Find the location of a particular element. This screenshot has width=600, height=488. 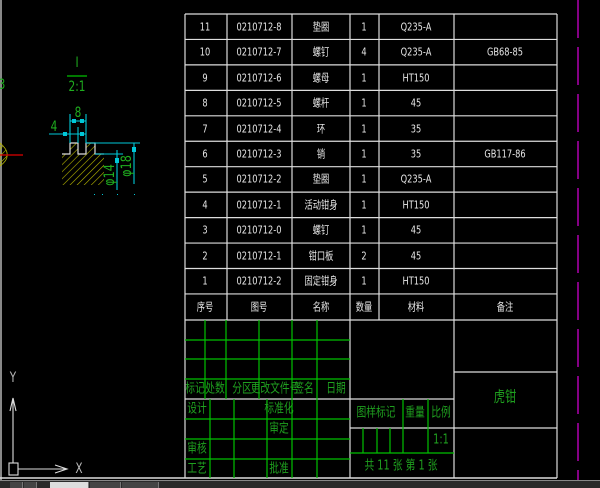

parts-cell-drawing-no: 0210712-6 is located at coordinates (259, 78).